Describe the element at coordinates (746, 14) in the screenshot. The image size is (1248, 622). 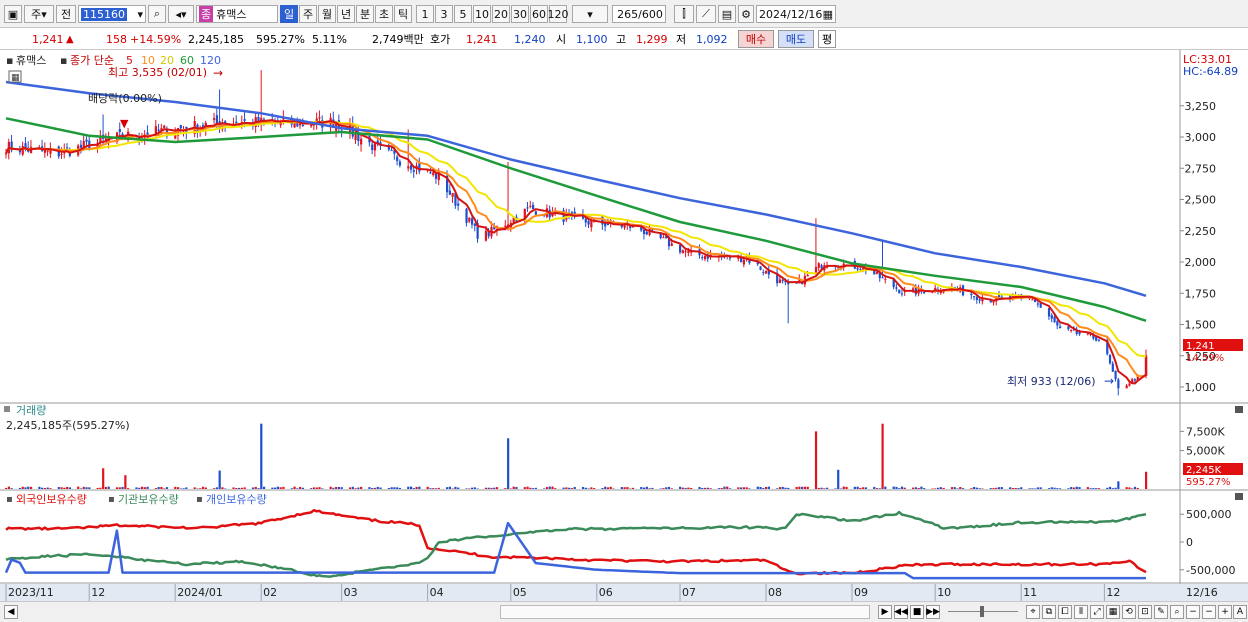
I see `gear-icon: ⚙` at that location.